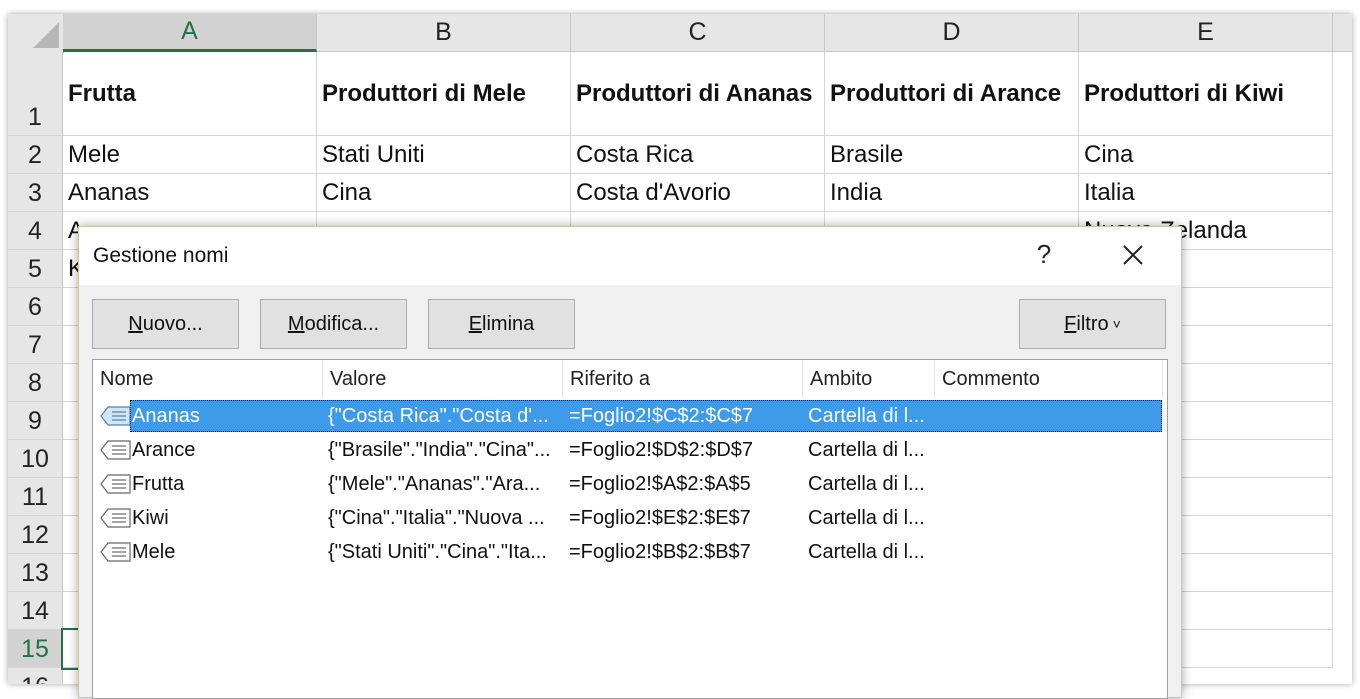  I want to click on column-header-refers-to: Riferito a, so click(683, 379).